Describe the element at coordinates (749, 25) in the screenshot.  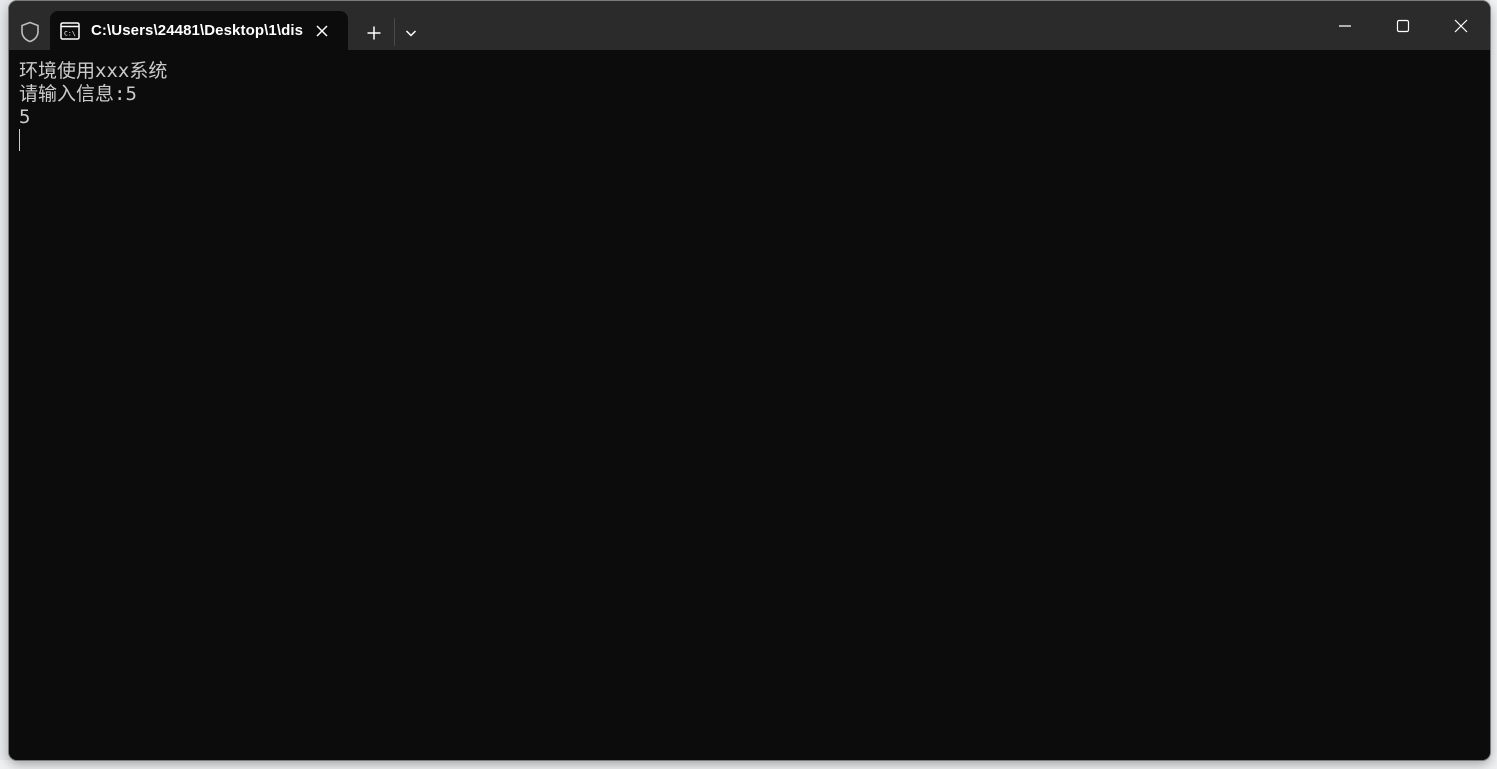
I see `title-bar: C:\ C:\Users\24481\Desktop\1\dis` at that location.